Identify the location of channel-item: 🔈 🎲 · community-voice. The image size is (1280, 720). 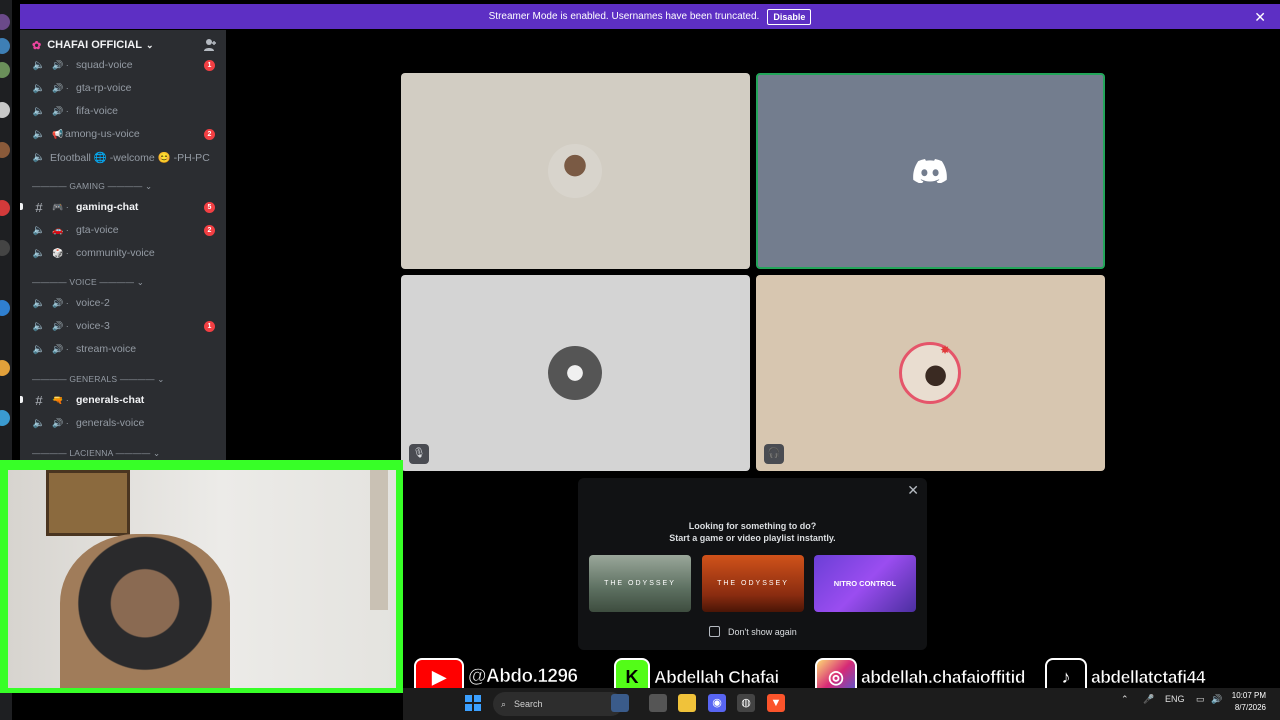
(123, 253).